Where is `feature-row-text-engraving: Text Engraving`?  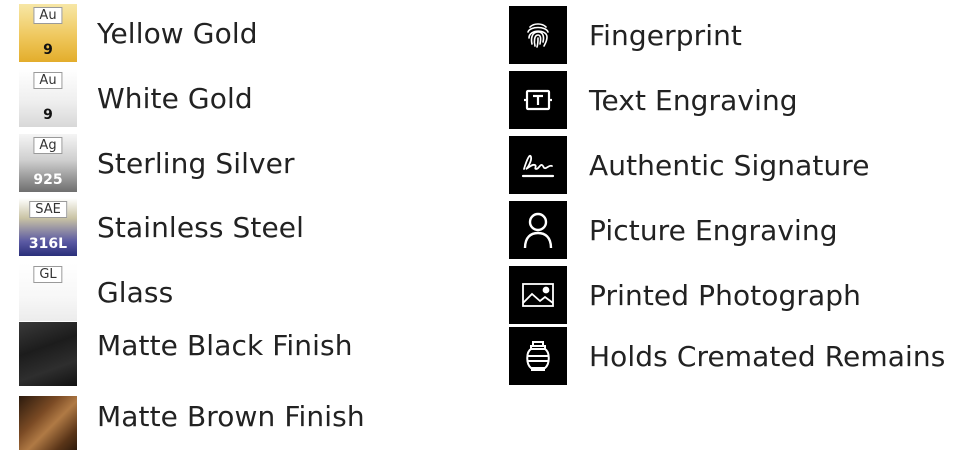 feature-row-text-engraving: Text Engraving is located at coordinates (653, 100).